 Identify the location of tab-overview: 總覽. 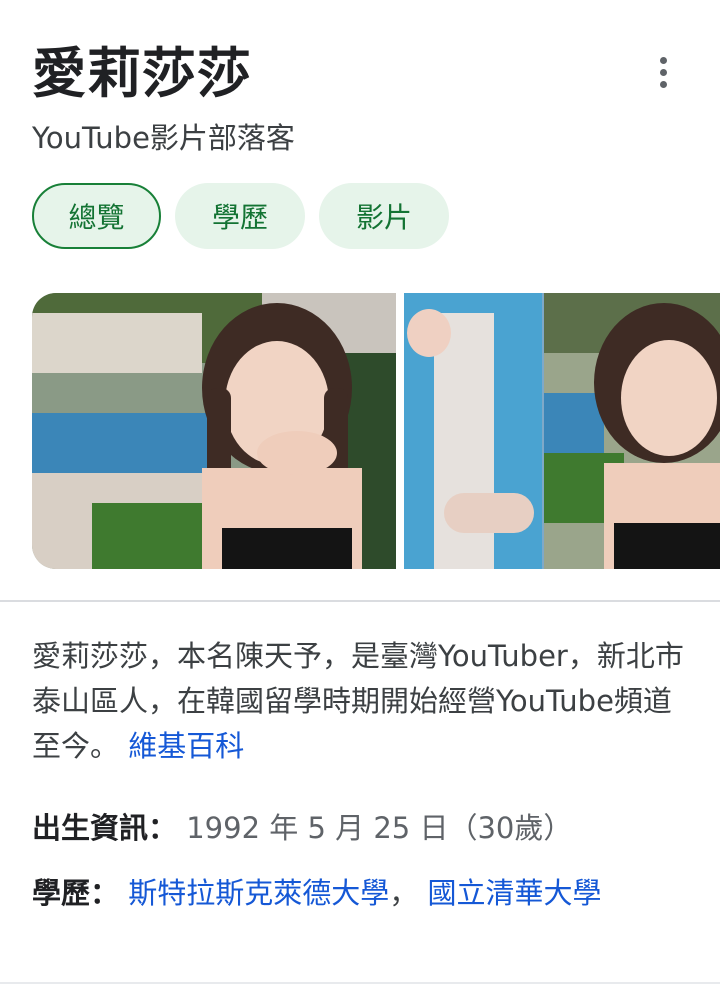
(96, 216).